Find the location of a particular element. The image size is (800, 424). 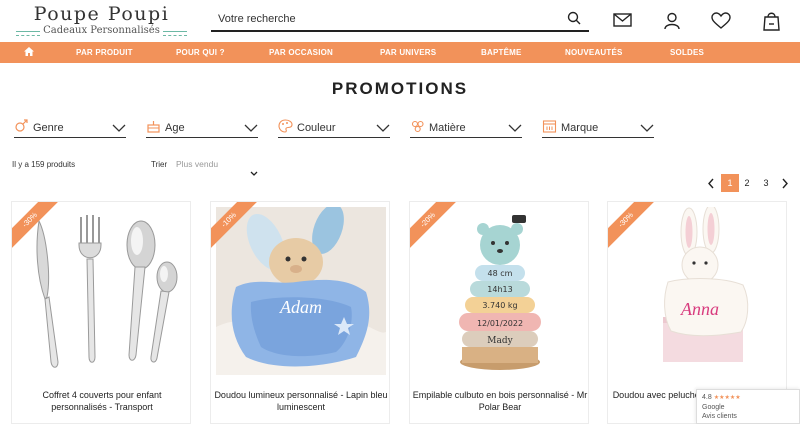

search-bar is located at coordinates (400, 20).